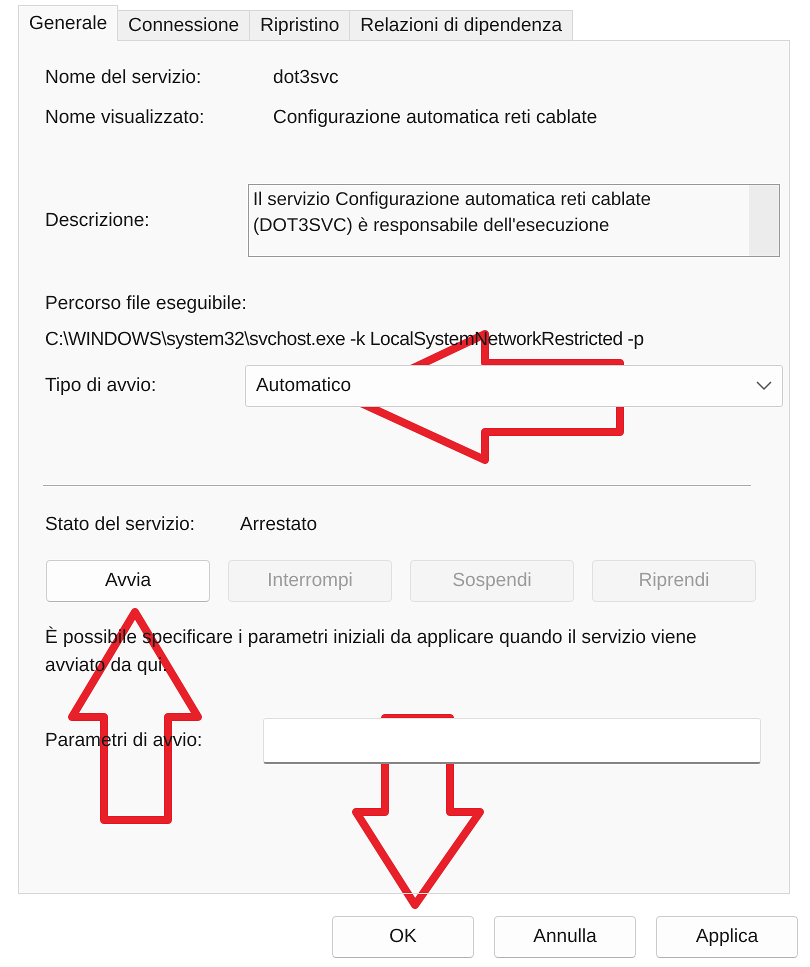 The image size is (810, 967). What do you see at coordinates (305, 78) in the screenshot?
I see `field-value: dot3svc` at bounding box center [305, 78].